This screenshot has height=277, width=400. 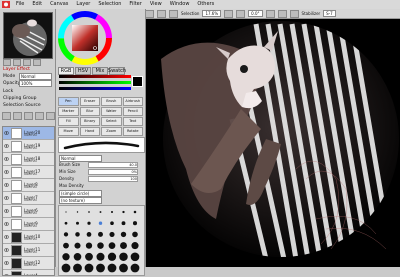 I want to click on tool-pen: Pen, so click(x=68, y=101).